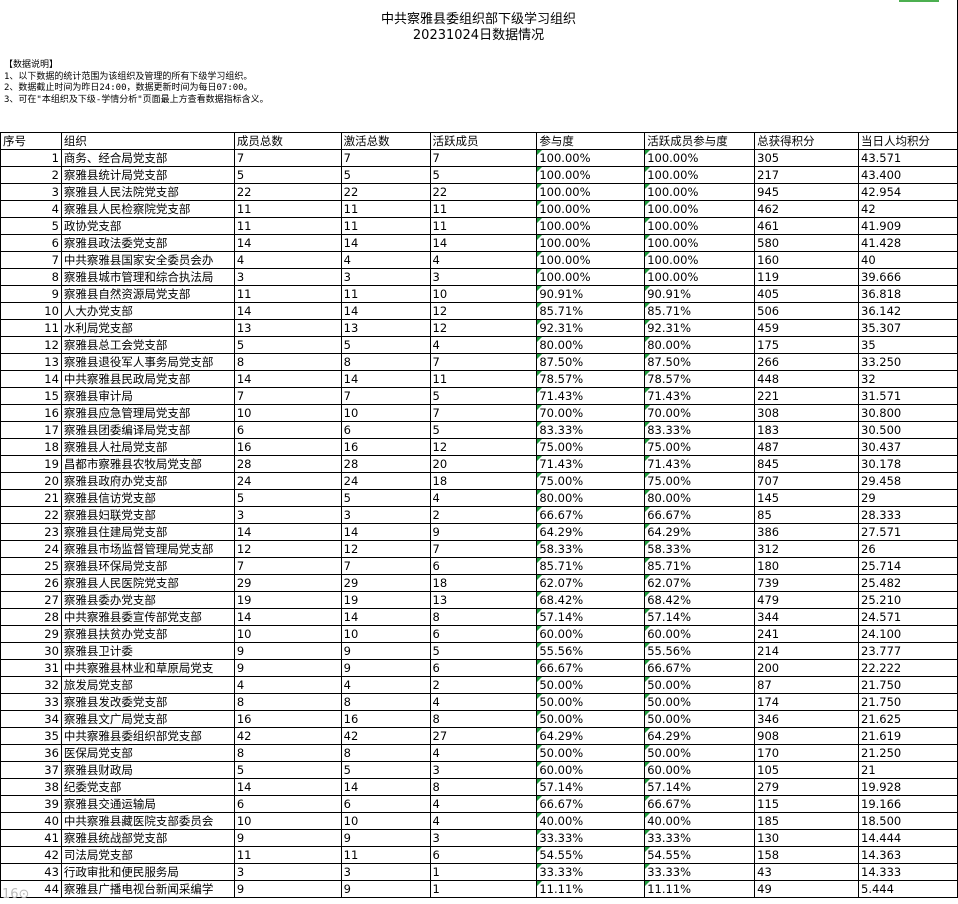 This screenshot has width=958, height=904. What do you see at coordinates (479, 634) in the screenshot?
I see `table-row: 29 察雅县扶贫办党支部 10 10 6 60.00% 60.00% 241 24.100` at bounding box center [479, 634].